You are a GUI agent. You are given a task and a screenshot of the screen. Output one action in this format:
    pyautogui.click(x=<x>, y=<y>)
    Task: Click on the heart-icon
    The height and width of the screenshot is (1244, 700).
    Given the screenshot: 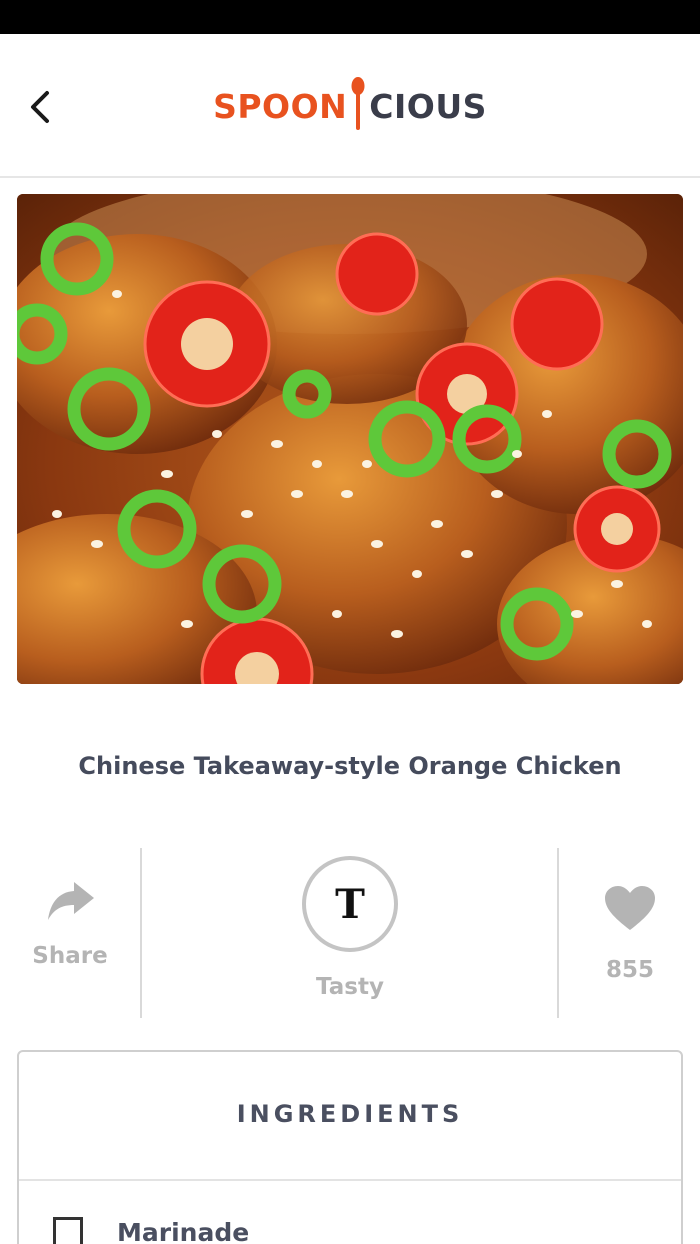 What is the action you would take?
    pyautogui.click(x=630, y=908)
    